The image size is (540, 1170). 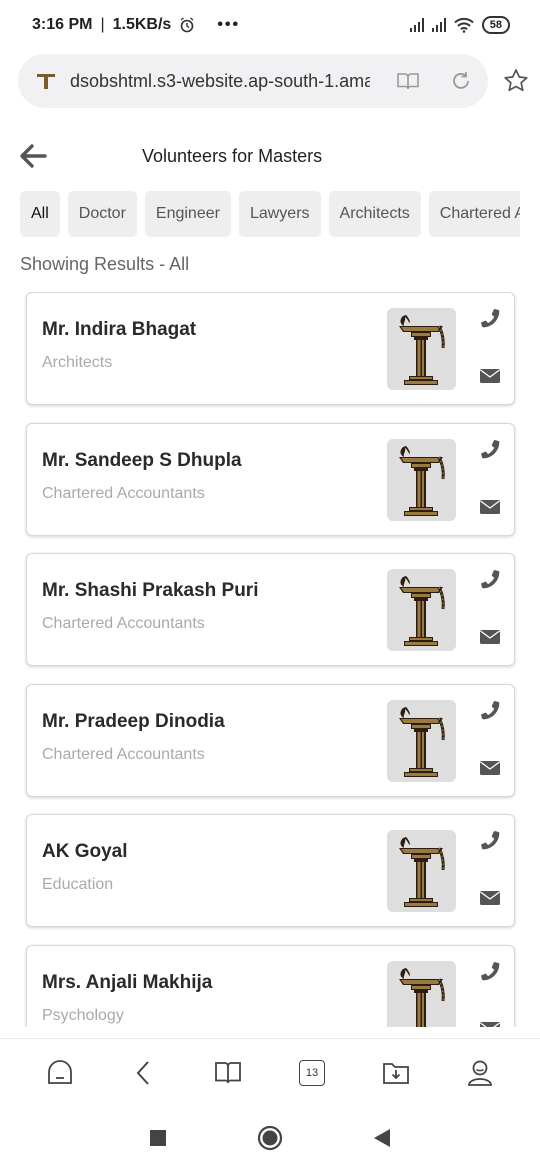 What do you see at coordinates (495, 25) in the screenshot?
I see `battery-icon: 58` at bounding box center [495, 25].